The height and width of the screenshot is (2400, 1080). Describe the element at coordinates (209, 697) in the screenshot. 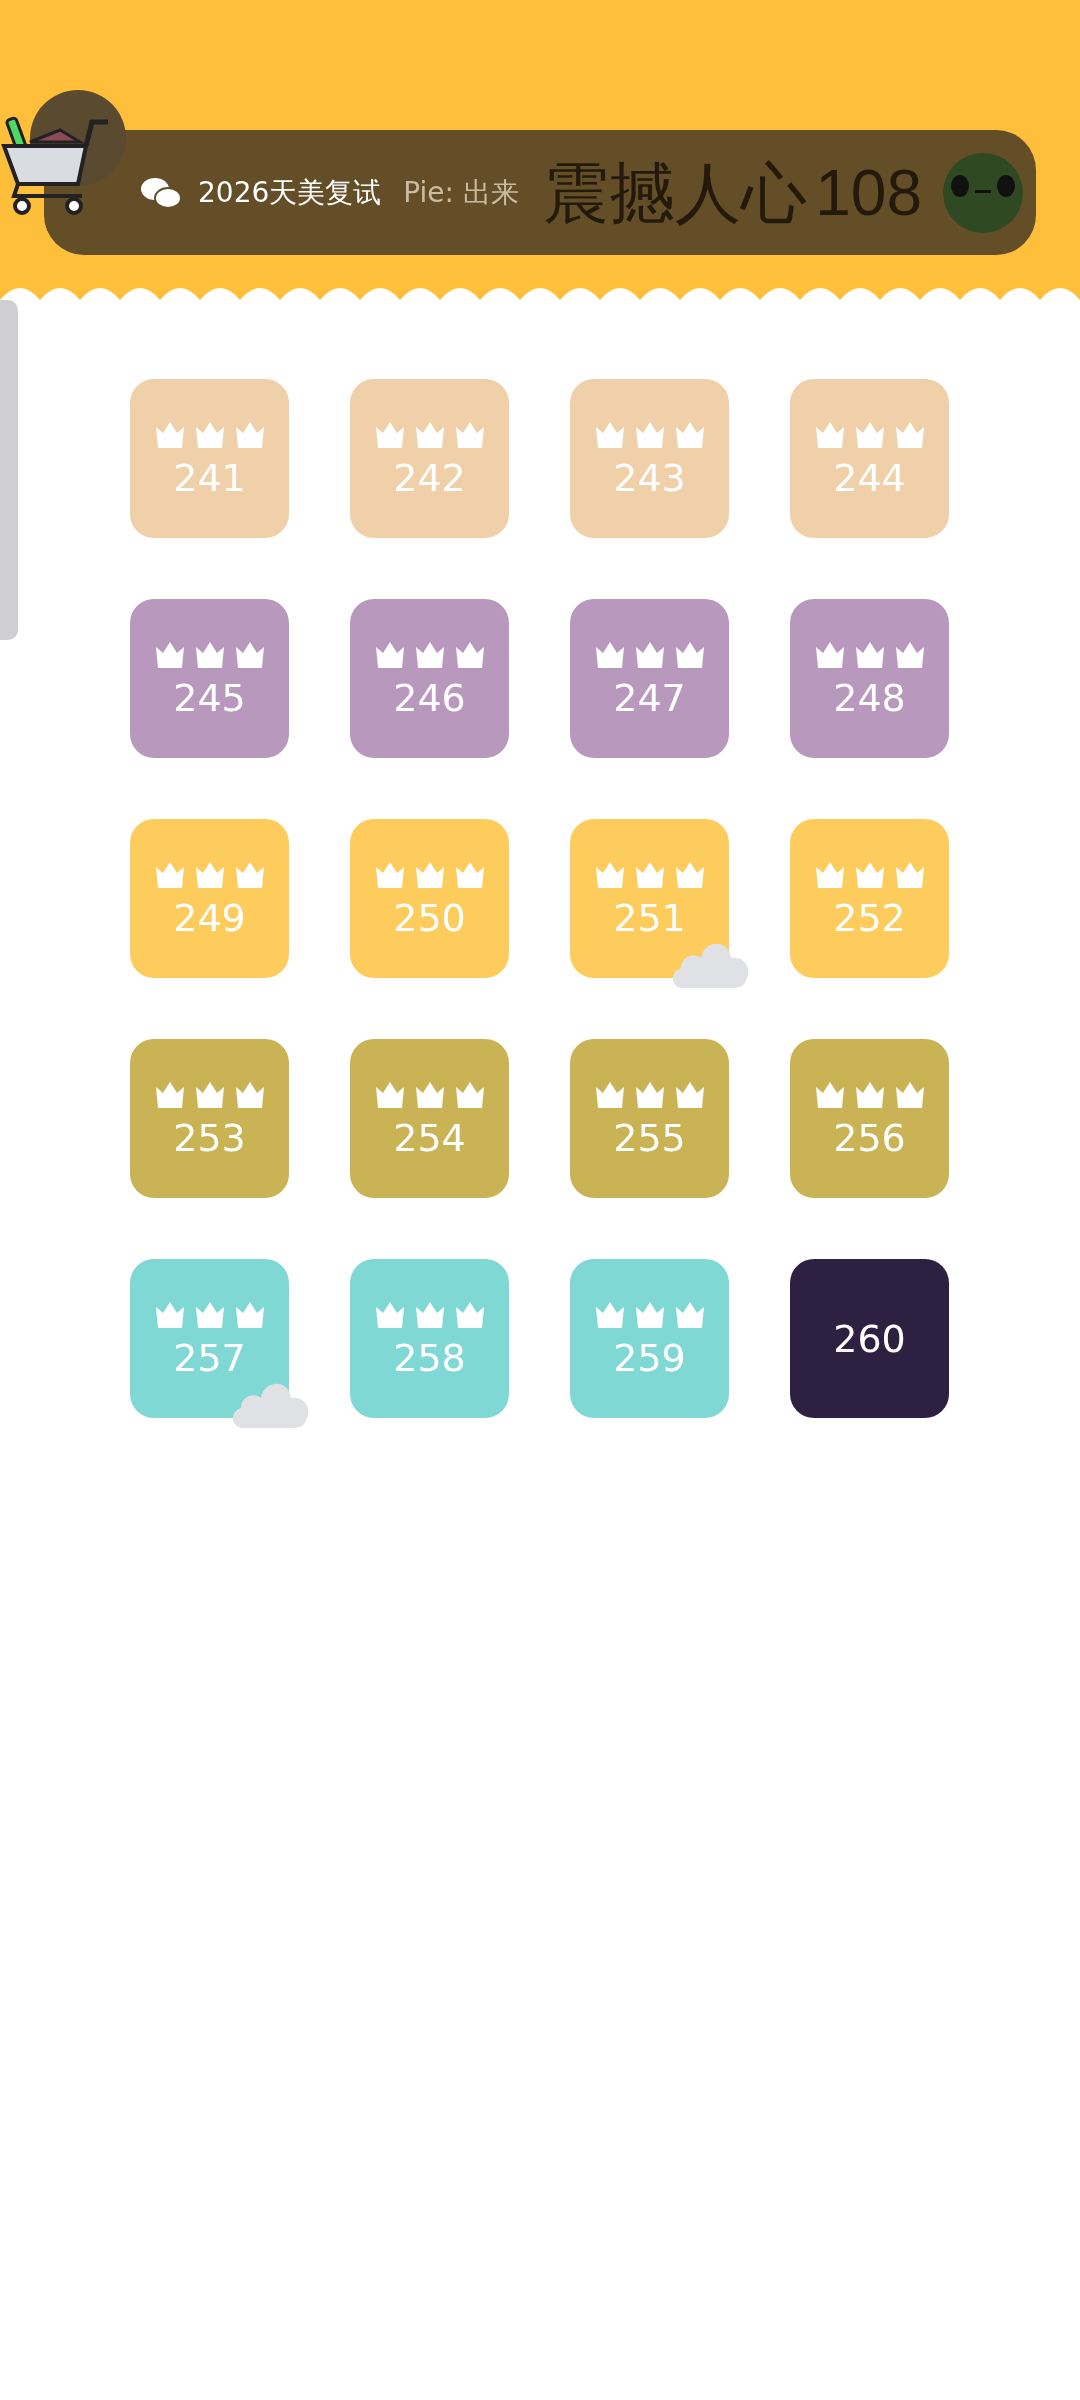

I see `level-number: 245` at that location.